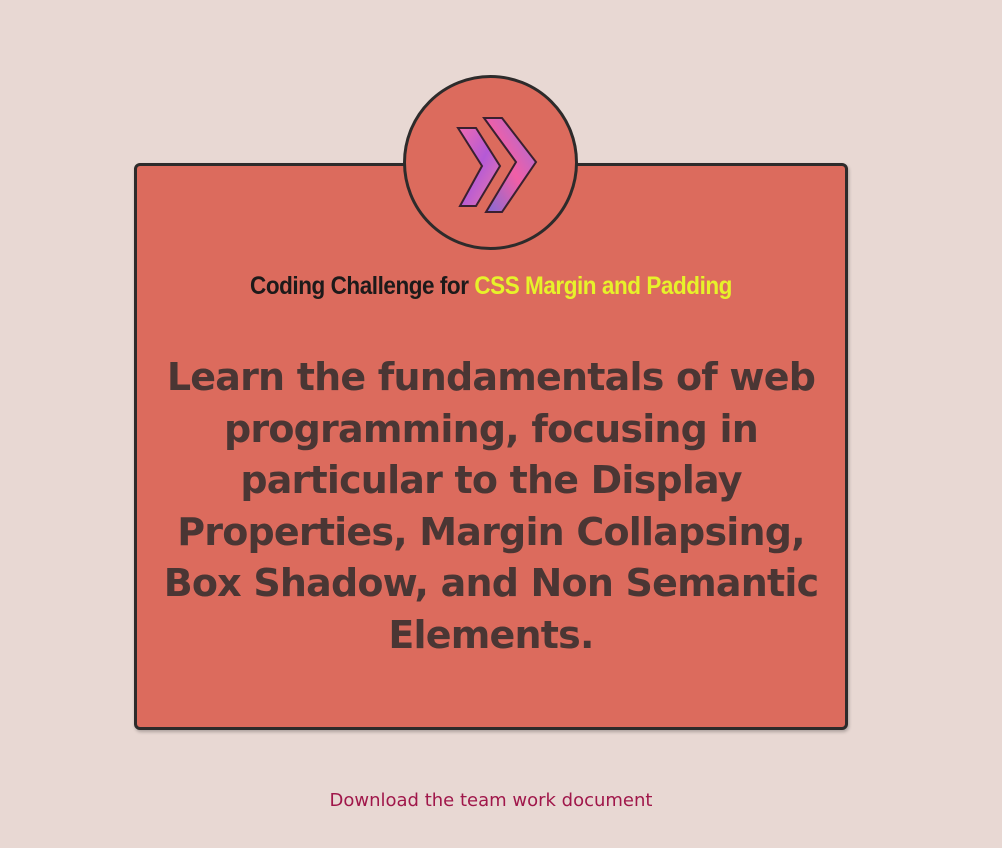  What do you see at coordinates (497, 165) in the screenshot?
I see `double-chevron-right-icon` at bounding box center [497, 165].